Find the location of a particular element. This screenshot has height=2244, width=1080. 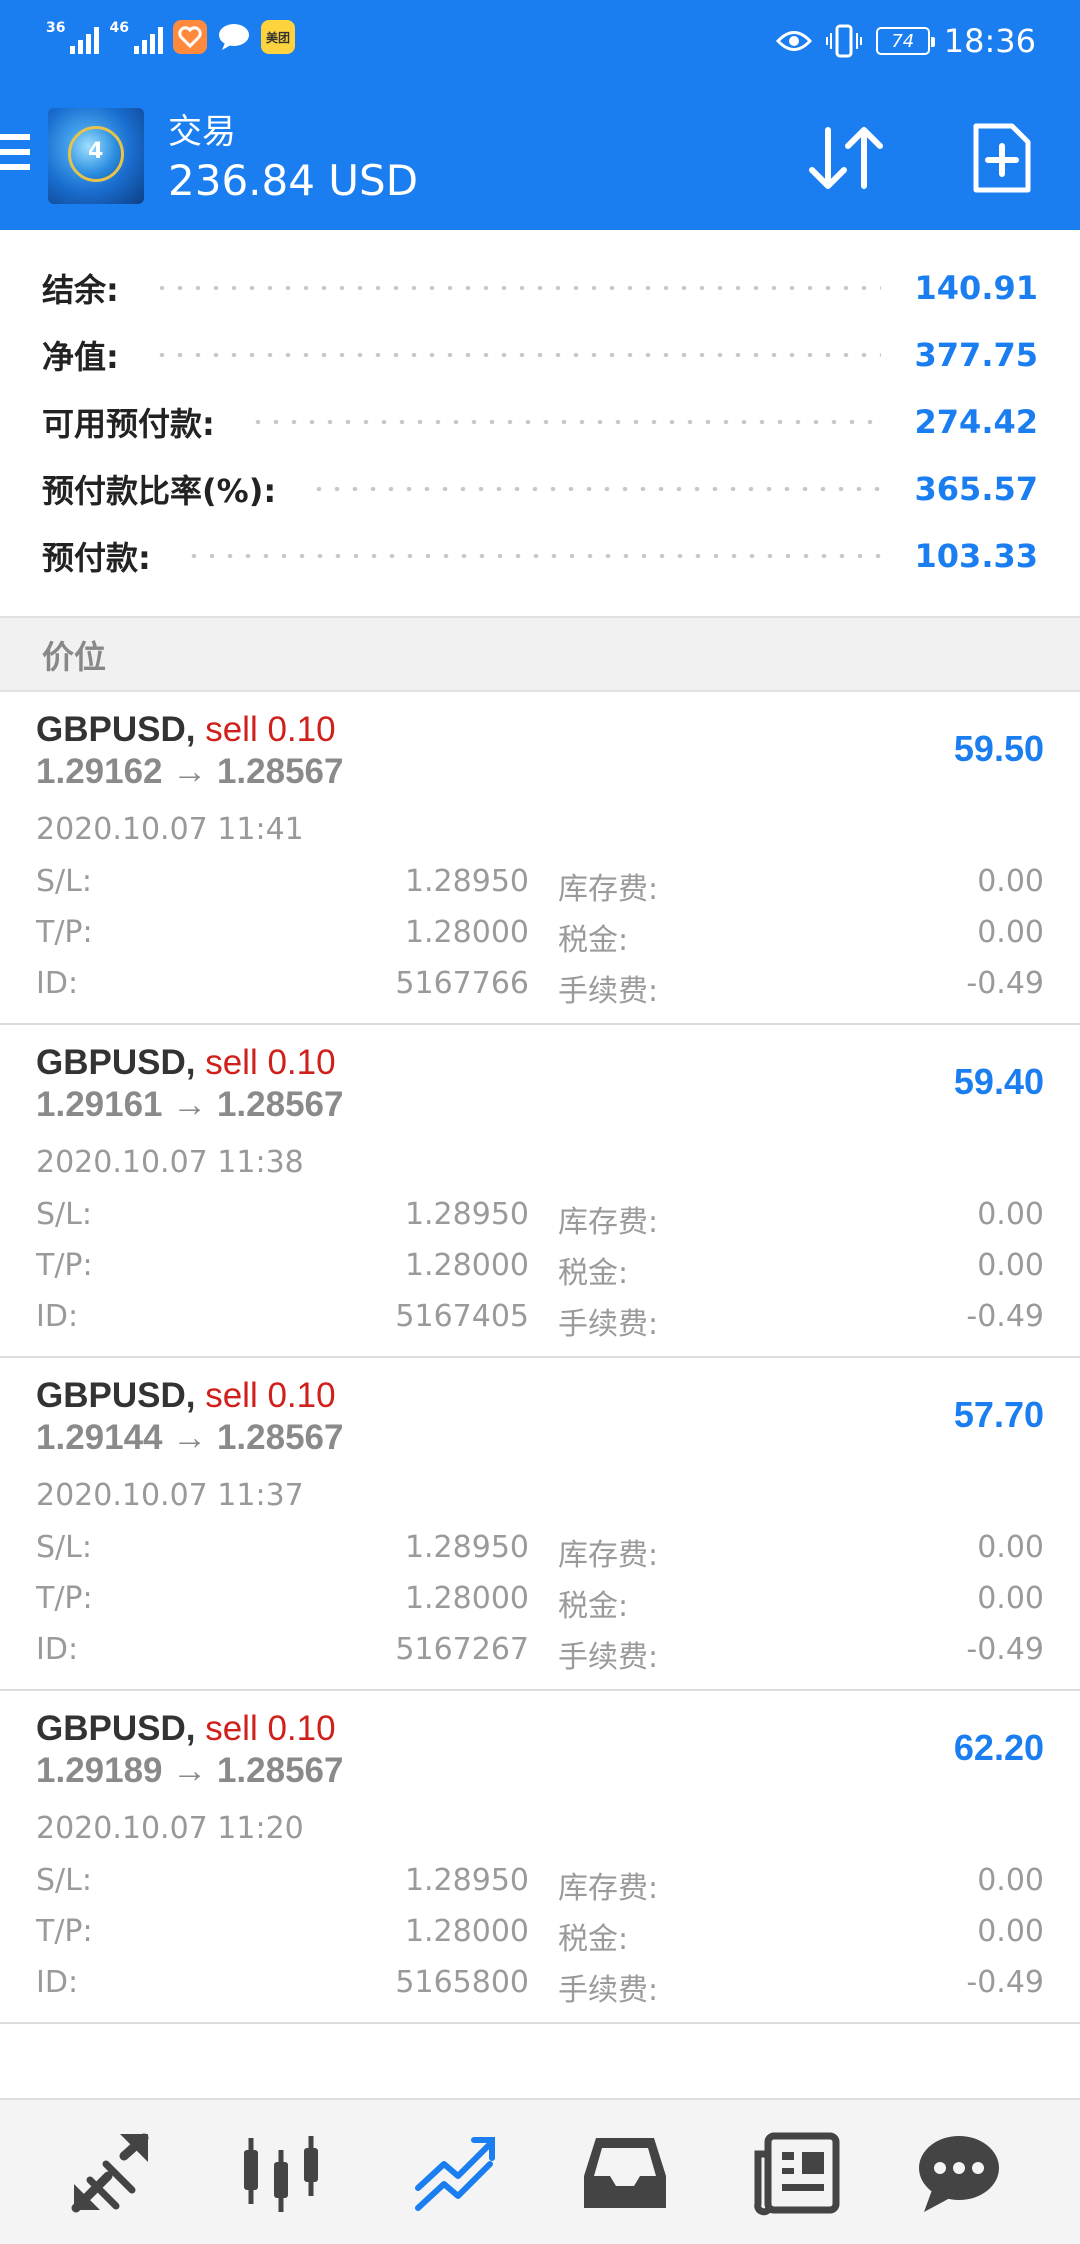

position-time: 2020.10.07 11:20 is located at coordinates (170, 1828).